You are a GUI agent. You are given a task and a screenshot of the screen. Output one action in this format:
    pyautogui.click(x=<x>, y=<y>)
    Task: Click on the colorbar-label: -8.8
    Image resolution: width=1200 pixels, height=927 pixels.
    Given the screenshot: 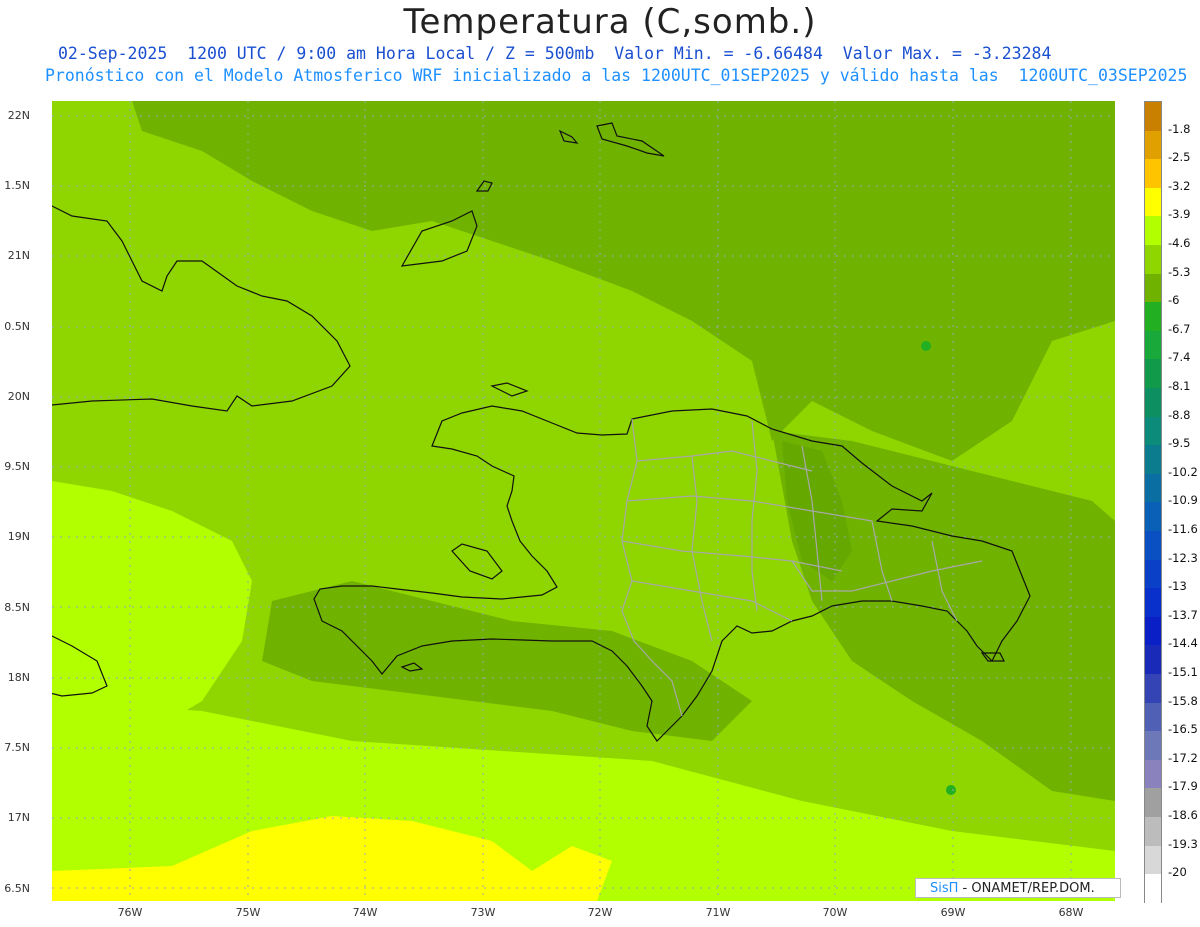 What is the action you would take?
    pyautogui.click(x=1179, y=414)
    